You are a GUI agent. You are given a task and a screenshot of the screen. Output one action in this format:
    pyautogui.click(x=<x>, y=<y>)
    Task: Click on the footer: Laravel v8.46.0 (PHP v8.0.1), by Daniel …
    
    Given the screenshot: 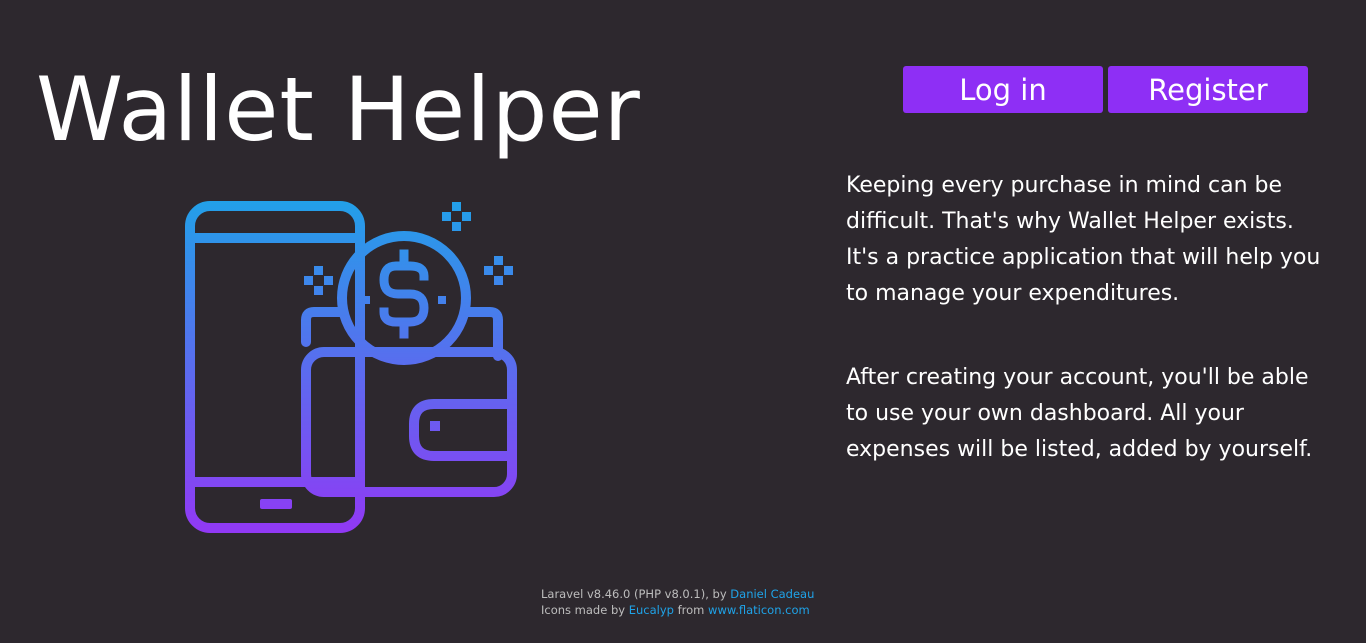 What is the action you would take?
    pyautogui.click(x=677, y=602)
    